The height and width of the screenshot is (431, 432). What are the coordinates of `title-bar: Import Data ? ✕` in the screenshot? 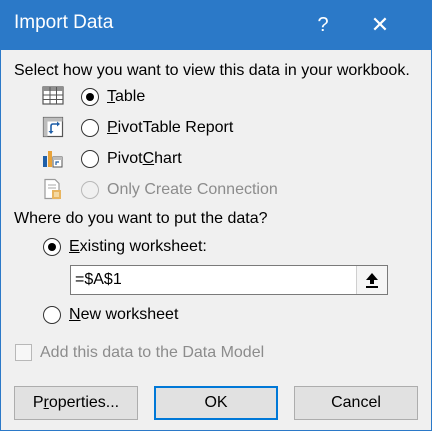 It's located at (216, 25).